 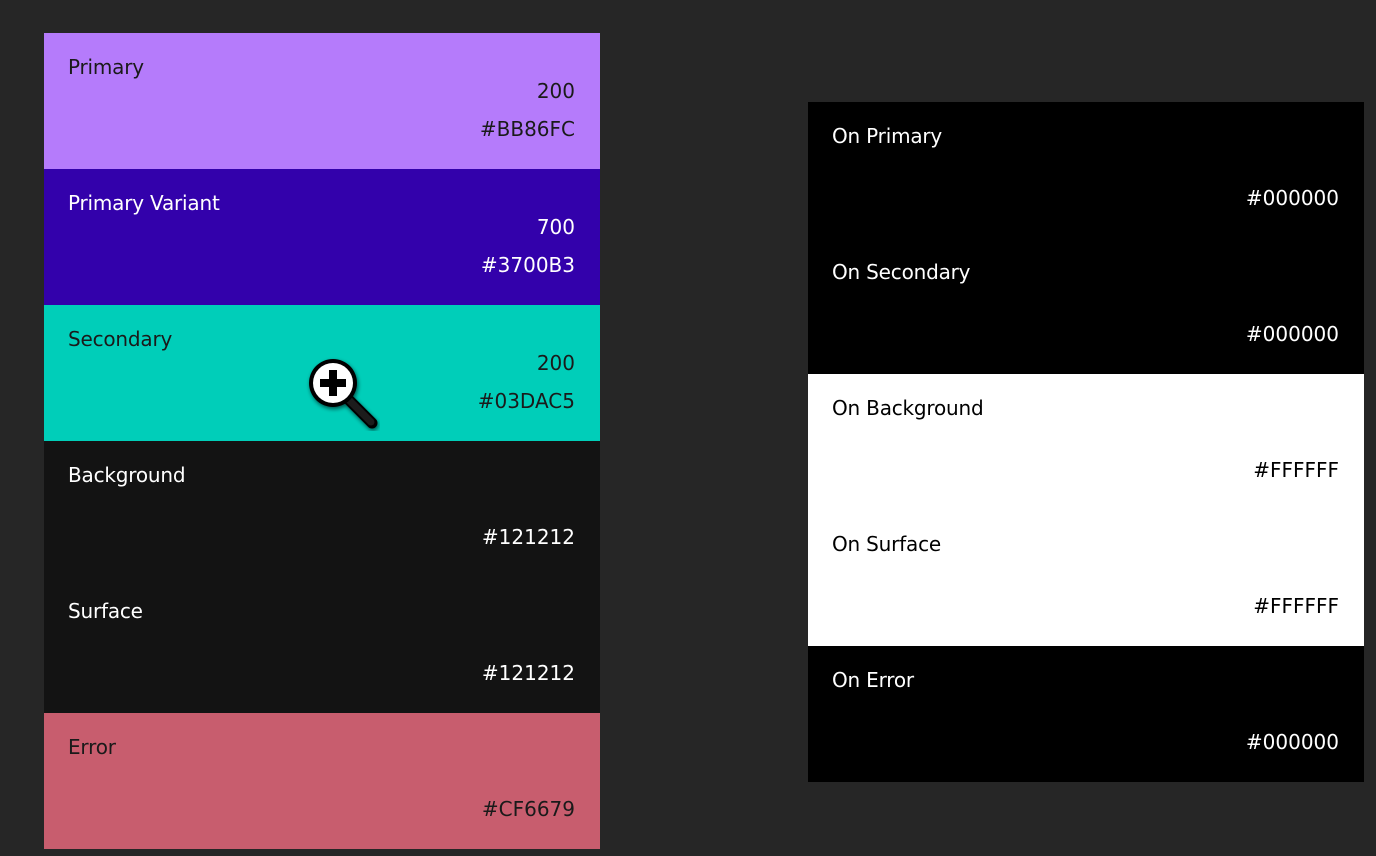 What do you see at coordinates (106, 67) in the screenshot?
I see `swatch-name: Primary` at bounding box center [106, 67].